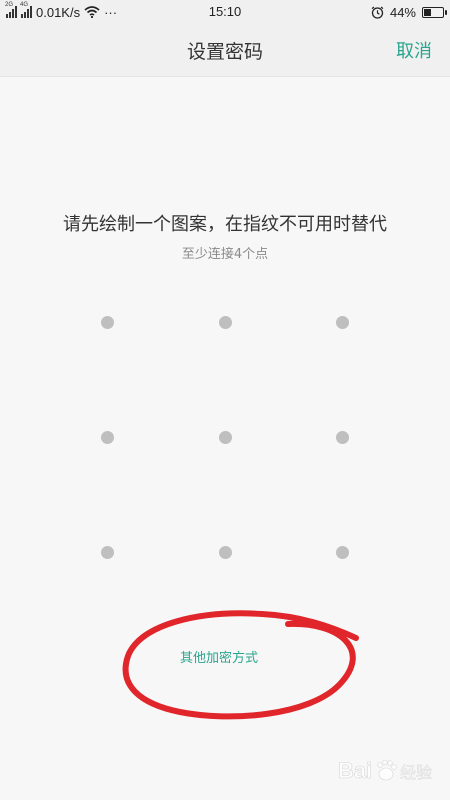 The image size is (450, 800). I want to click on baidu-watermark-logo: Bai 经验, so click(385, 771).